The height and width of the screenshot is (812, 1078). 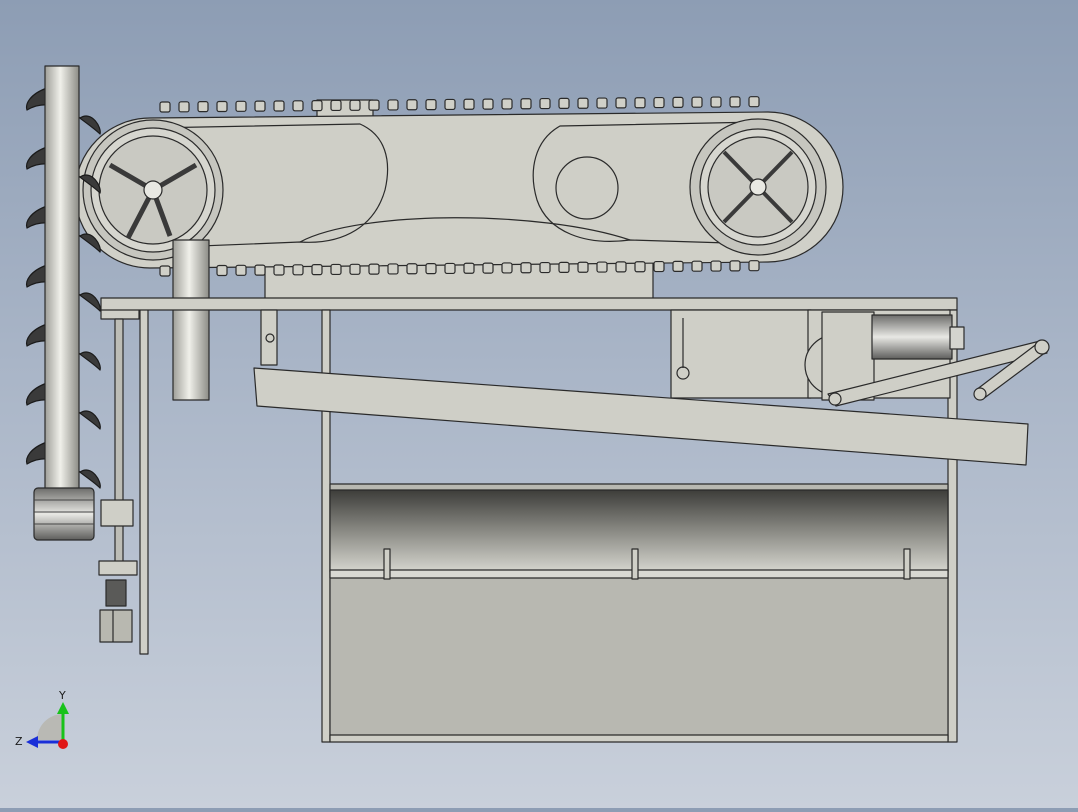 I want to click on tray-inner, so click(x=639, y=531).